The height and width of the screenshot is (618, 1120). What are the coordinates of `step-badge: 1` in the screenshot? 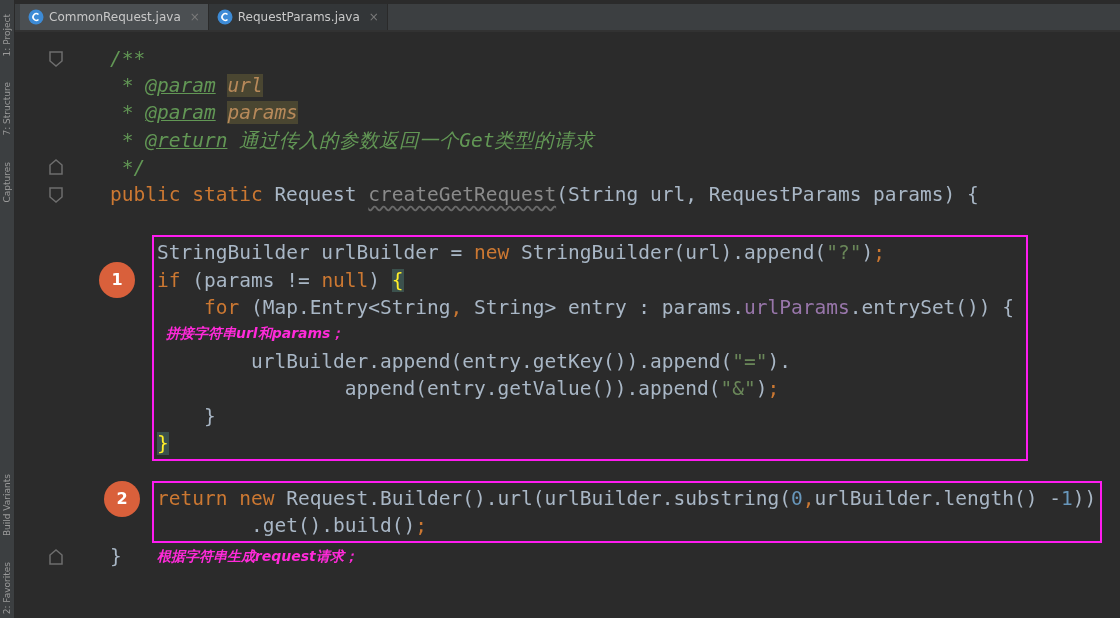 It's located at (117, 279).